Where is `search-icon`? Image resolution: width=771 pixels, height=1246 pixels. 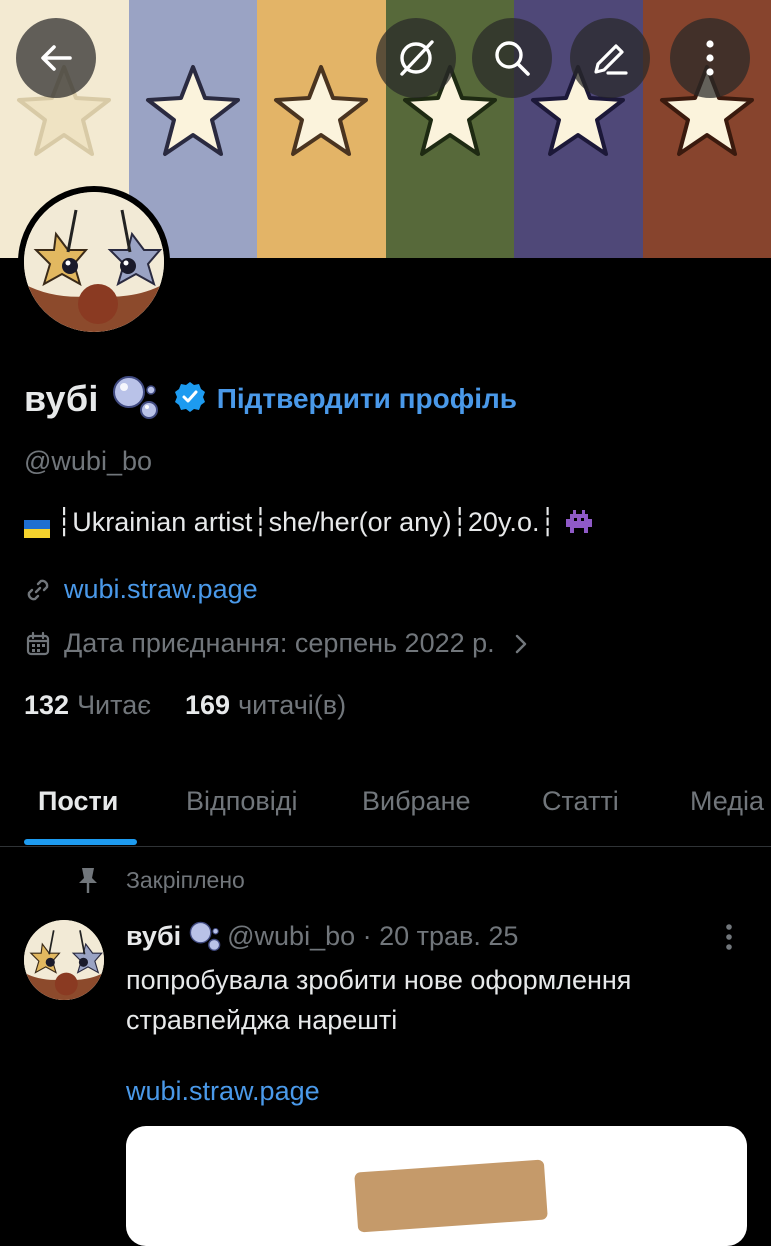
search-icon is located at coordinates (512, 58).